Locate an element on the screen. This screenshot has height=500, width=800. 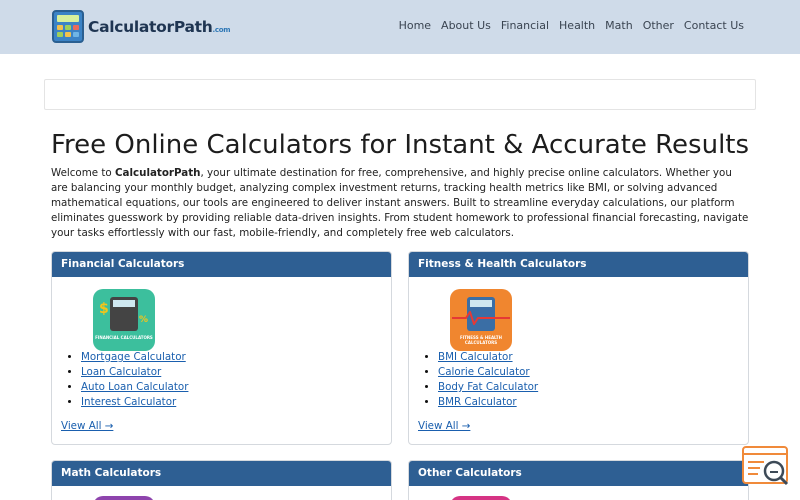
link-mortgage-calculator: Mortgage Calculator is located at coordinates (133, 357).